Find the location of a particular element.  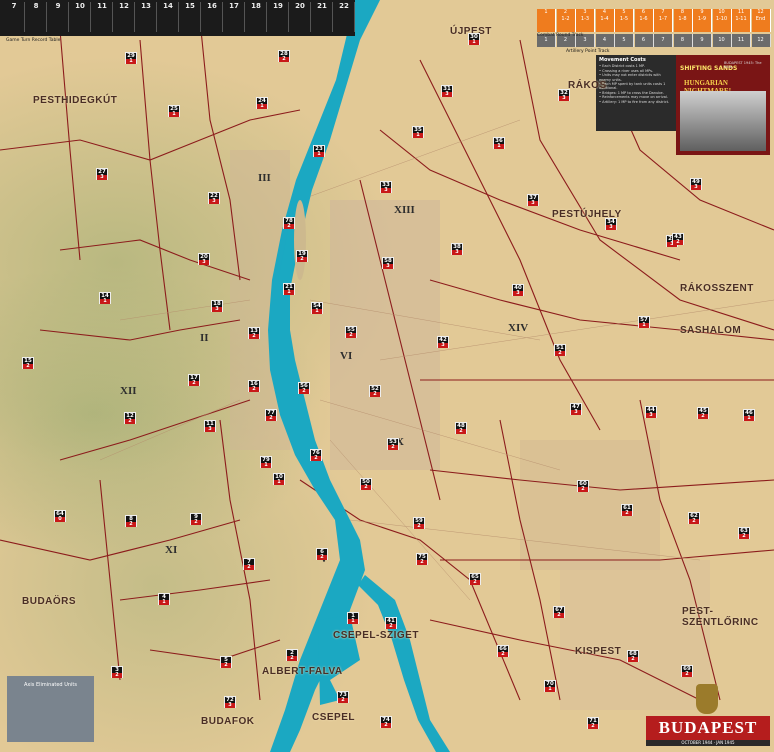

round-box: 4 1-4 is located at coordinates (605, 20).